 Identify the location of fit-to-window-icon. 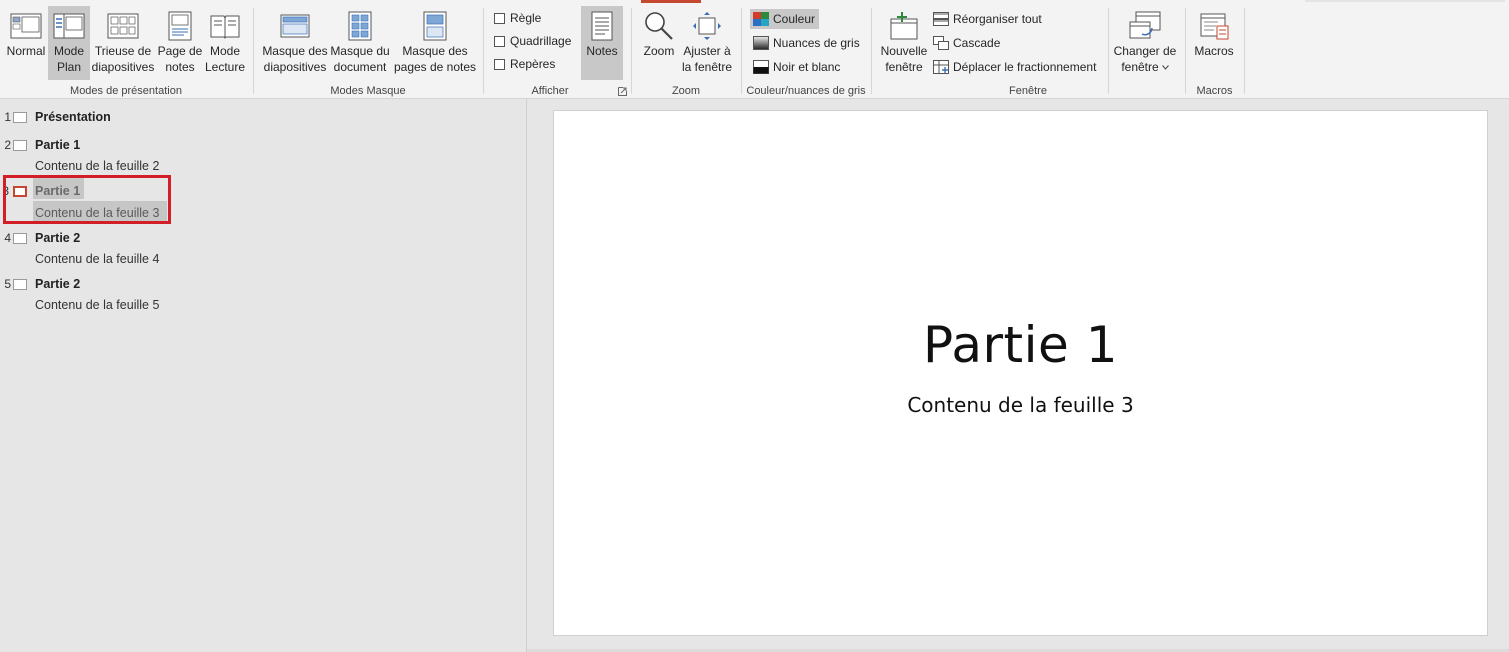
(707, 26).